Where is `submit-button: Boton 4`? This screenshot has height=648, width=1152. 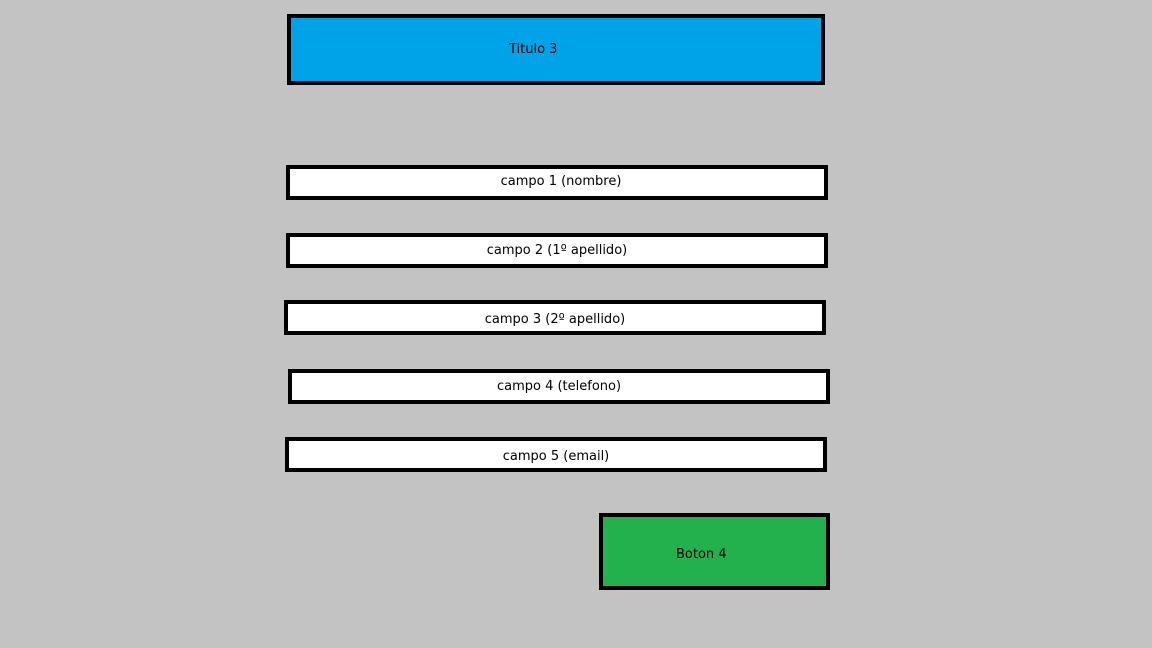
submit-button: Boton 4 is located at coordinates (714, 551).